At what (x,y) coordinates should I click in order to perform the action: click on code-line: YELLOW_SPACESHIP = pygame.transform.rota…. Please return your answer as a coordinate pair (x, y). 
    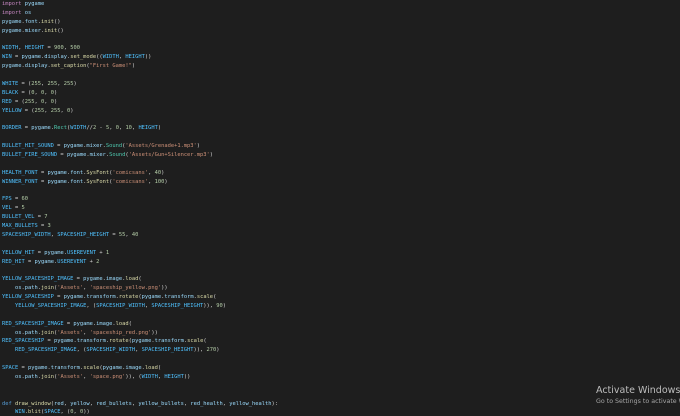
    Looking at the image, I should click on (109, 297).